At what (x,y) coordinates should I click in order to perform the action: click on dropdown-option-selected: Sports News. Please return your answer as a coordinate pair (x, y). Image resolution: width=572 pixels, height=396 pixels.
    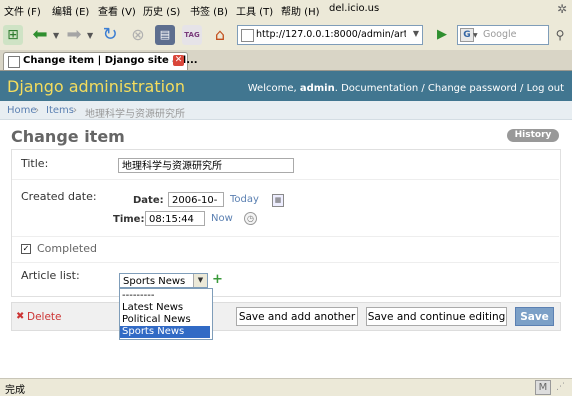
    Looking at the image, I should click on (165, 332).